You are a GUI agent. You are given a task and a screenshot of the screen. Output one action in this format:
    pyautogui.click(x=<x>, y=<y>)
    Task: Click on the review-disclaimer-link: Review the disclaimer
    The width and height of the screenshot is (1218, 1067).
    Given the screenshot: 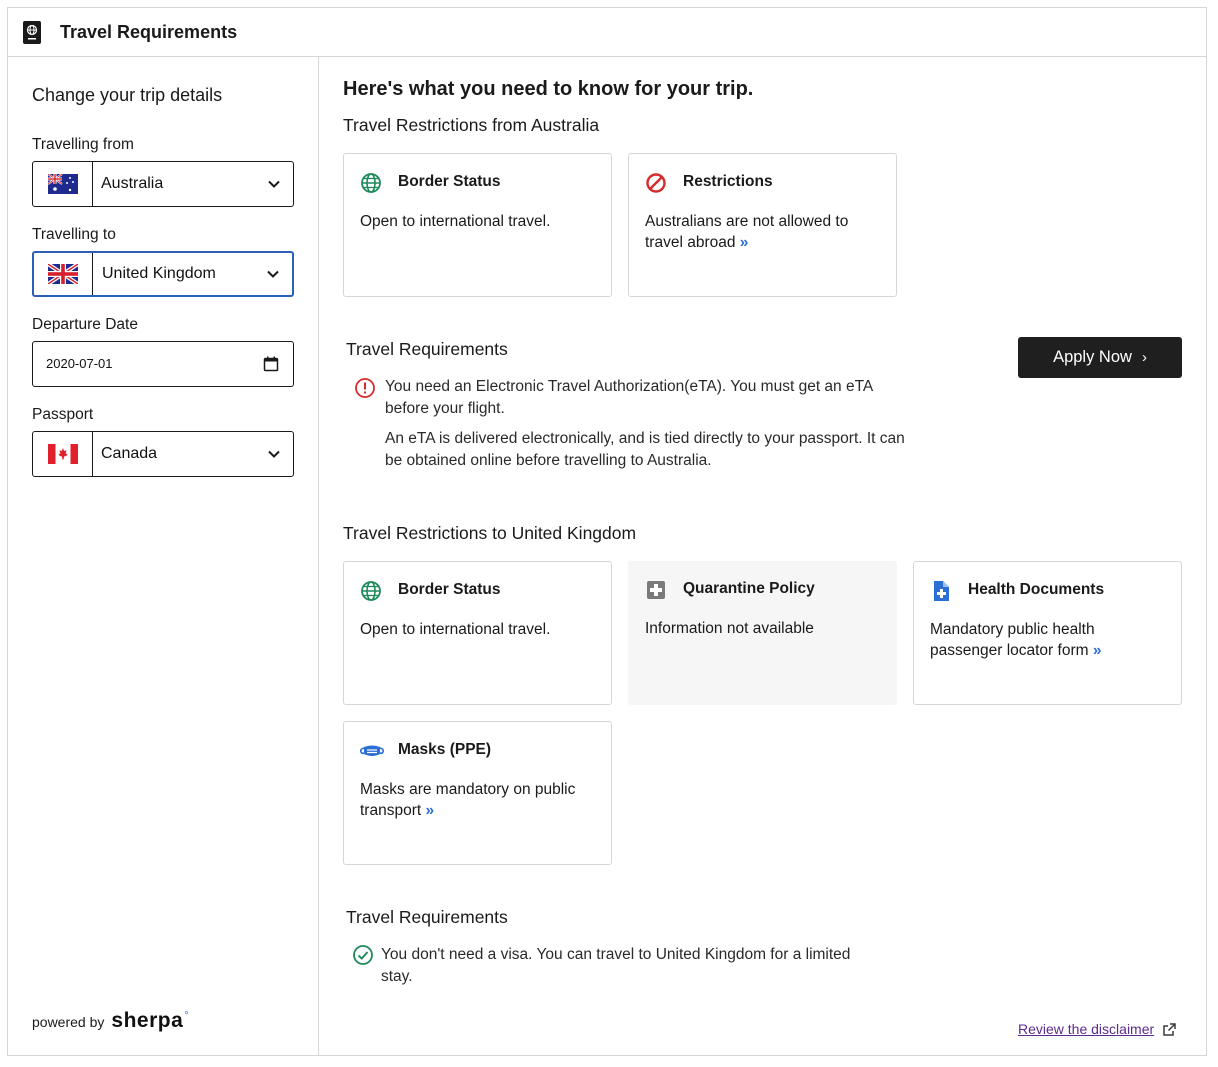 What is the action you would take?
    pyautogui.click(x=1097, y=1029)
    